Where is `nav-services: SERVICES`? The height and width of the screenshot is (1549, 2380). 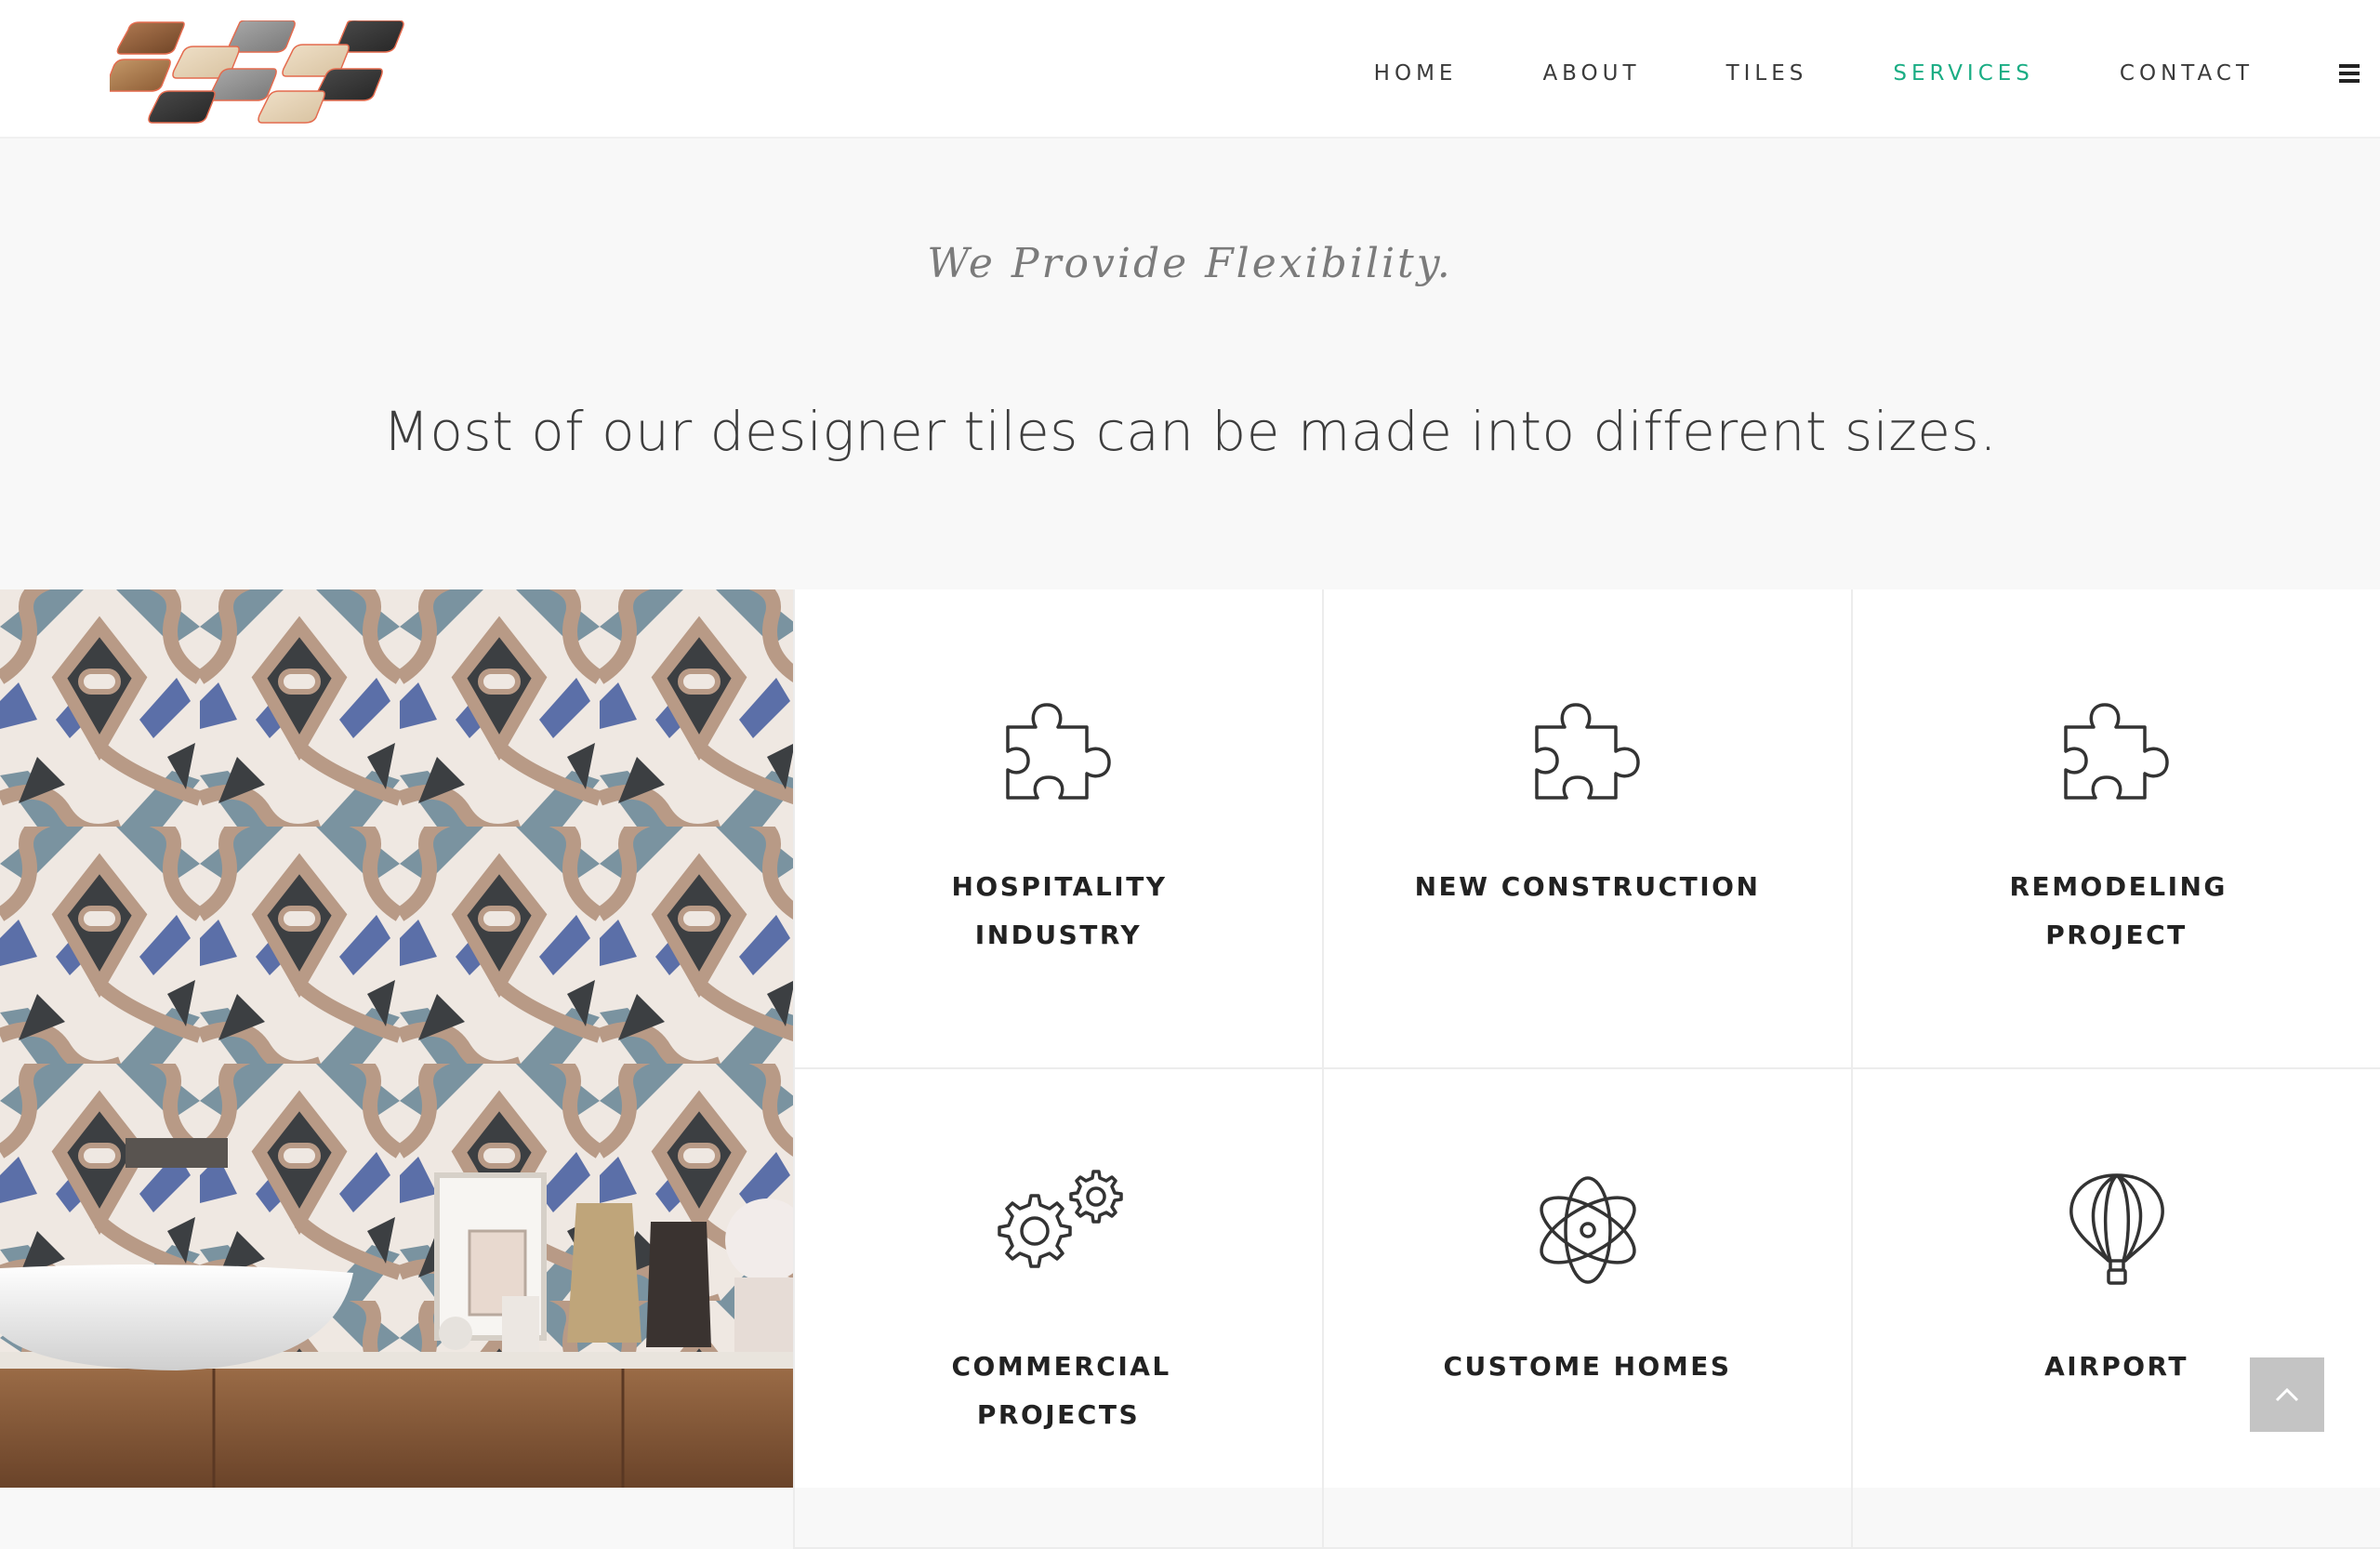
nav-services: SERVICES is located at coordinates (1963, 73).